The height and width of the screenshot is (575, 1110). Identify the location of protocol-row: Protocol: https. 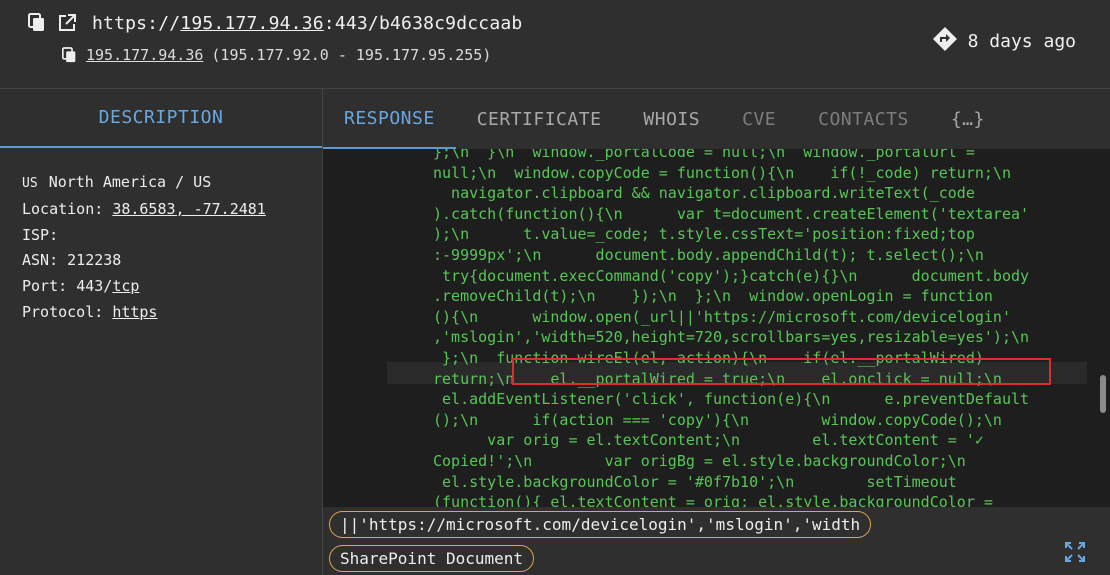
(161, 313).